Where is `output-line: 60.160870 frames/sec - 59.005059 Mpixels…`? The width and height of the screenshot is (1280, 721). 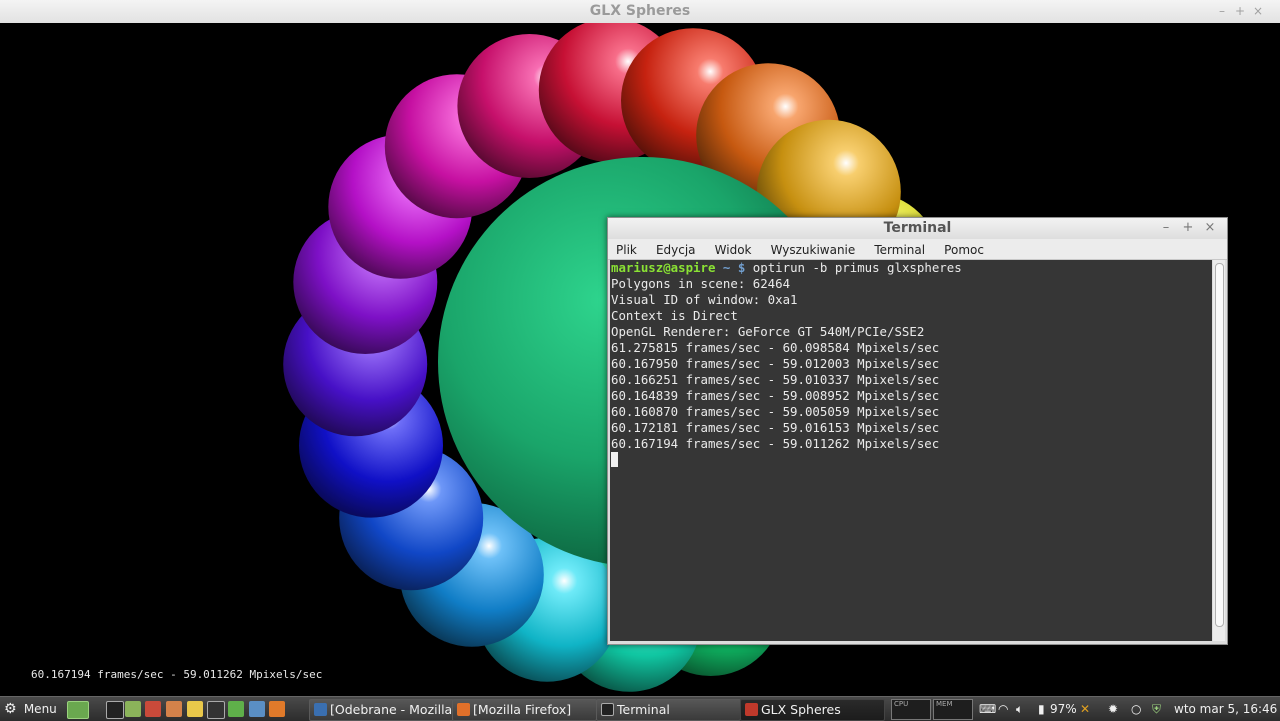
output-line: 60.160870 frames/sec - 59.005059 Mpixels… is located at coordinates (775, 411).